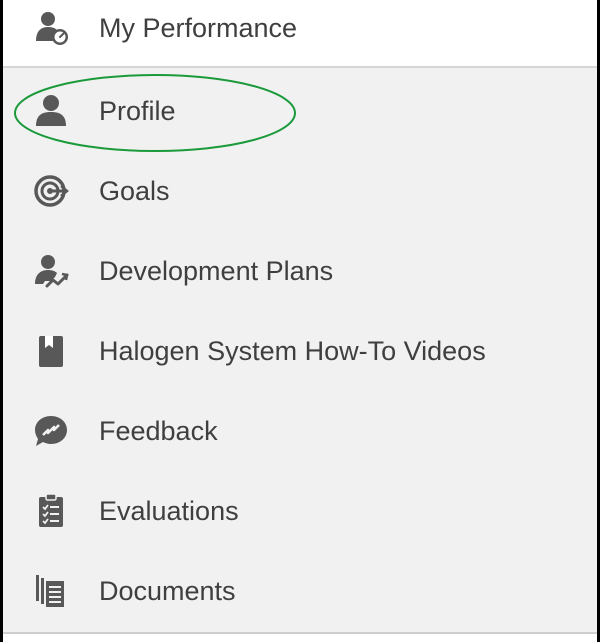 Image resolution: width=600 pixels, height=642 pixels. Describe the element at coordinates (51, 271) in the screenshot. I see `person-trend-icon` at that location.